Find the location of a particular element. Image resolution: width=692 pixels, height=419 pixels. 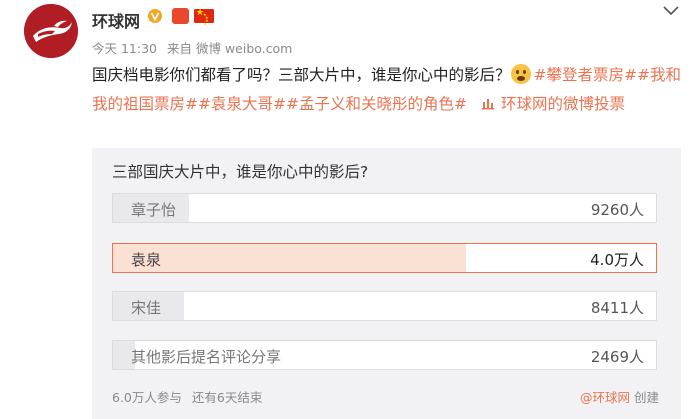

avatar-logo is located at coordinates (51, 31).